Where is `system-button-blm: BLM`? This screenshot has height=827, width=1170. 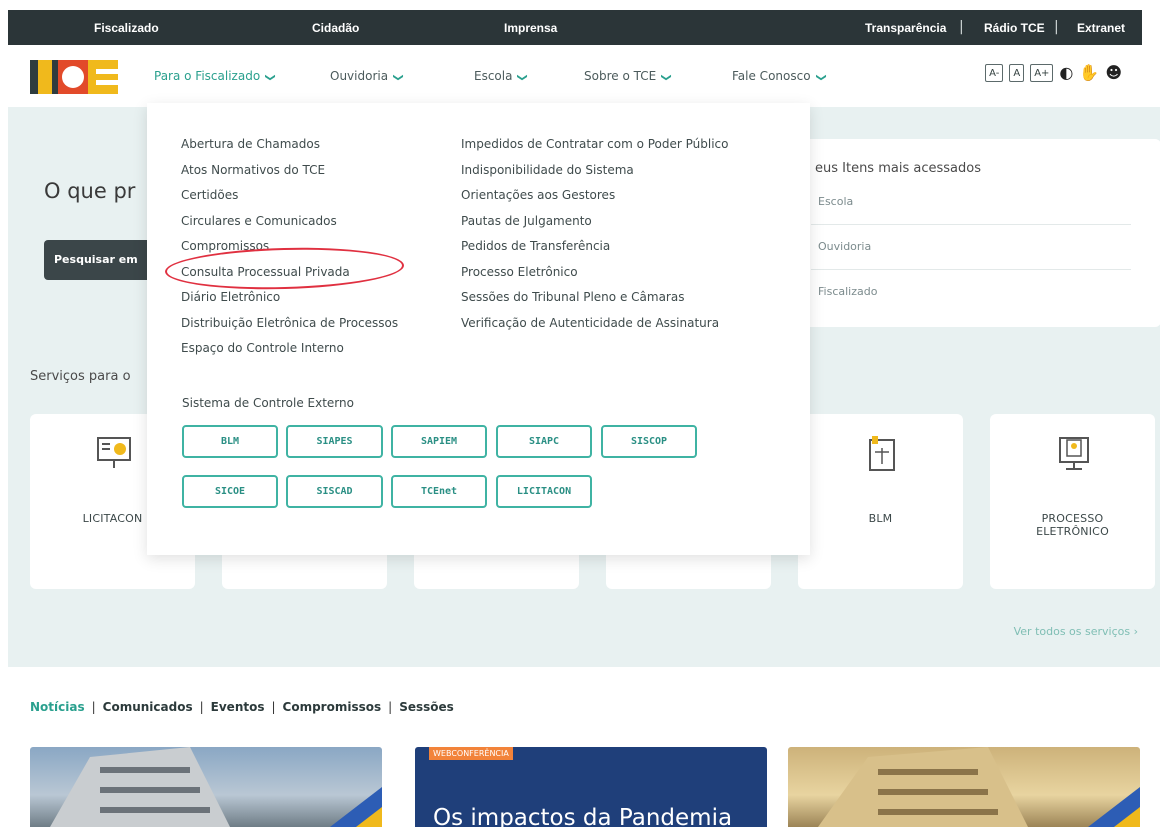 system-button-blm: BLM is located at coordinates (230, 441).